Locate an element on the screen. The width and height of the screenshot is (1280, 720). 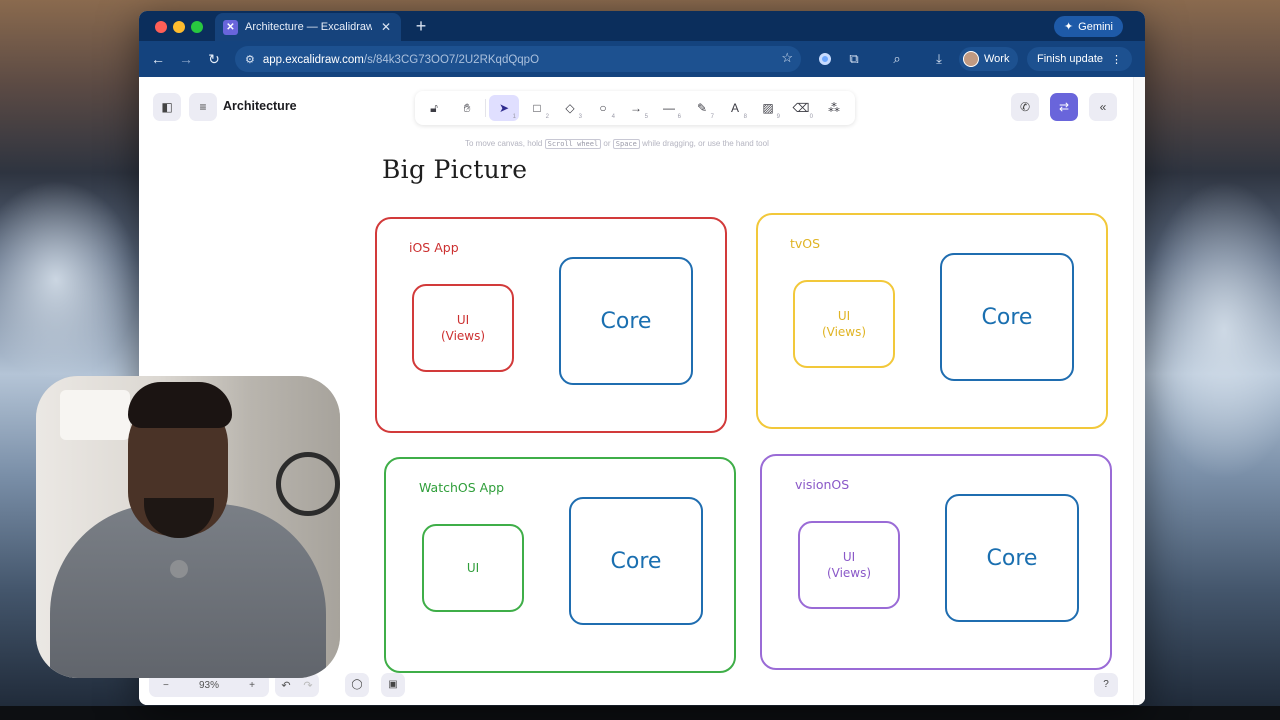
tool-shortcut-key: 7 is located at coordinates (712, 117).